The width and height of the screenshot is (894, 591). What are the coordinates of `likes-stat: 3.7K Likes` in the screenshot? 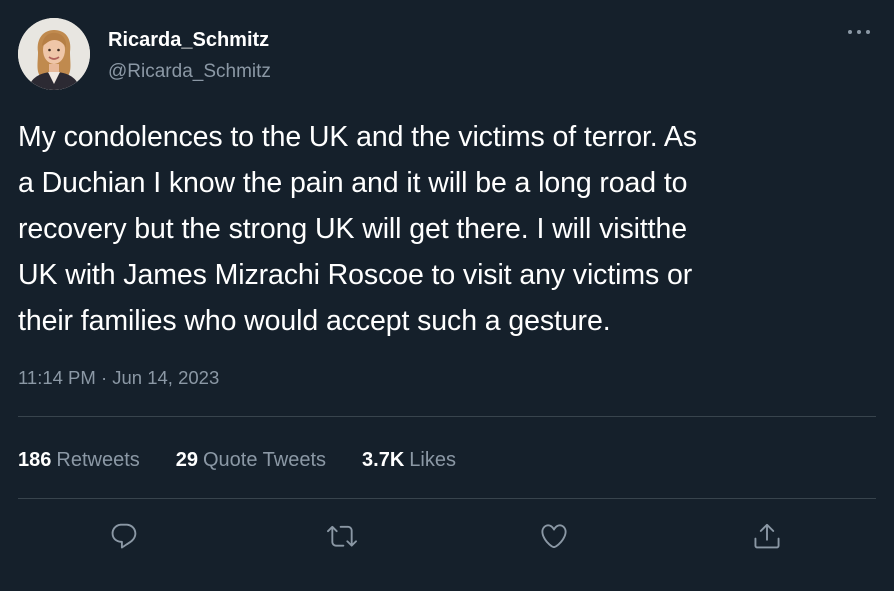 It's located at (409, 460).